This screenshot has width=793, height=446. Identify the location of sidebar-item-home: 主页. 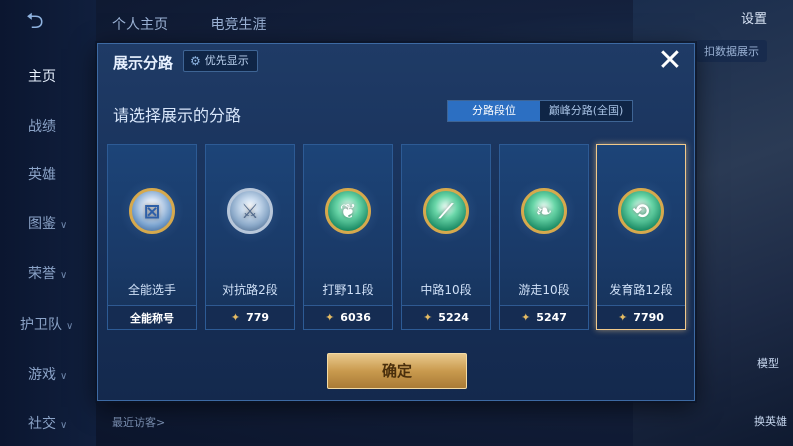
(48, 76).